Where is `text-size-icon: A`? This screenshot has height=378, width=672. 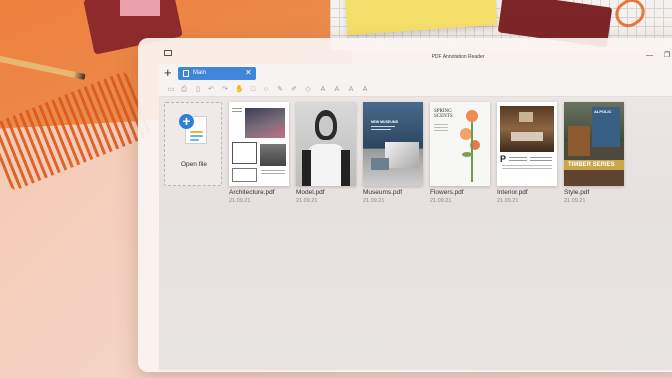
text-size-icon: A is located at coordinates (337, 90).